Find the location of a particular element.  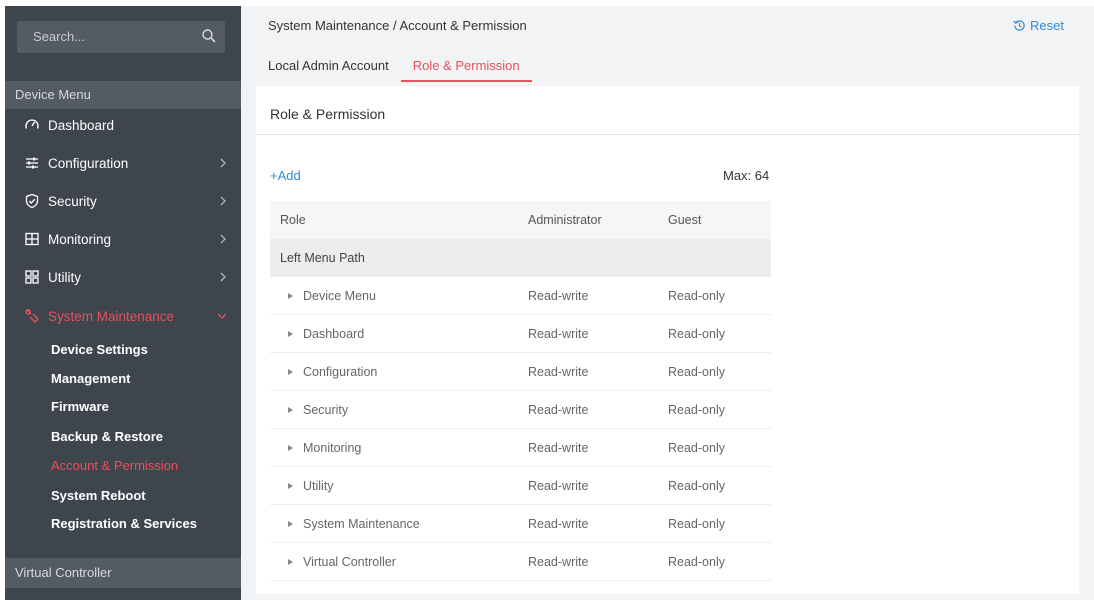

table-group-row: Left Menu Path is located at coordinates (520, 258).